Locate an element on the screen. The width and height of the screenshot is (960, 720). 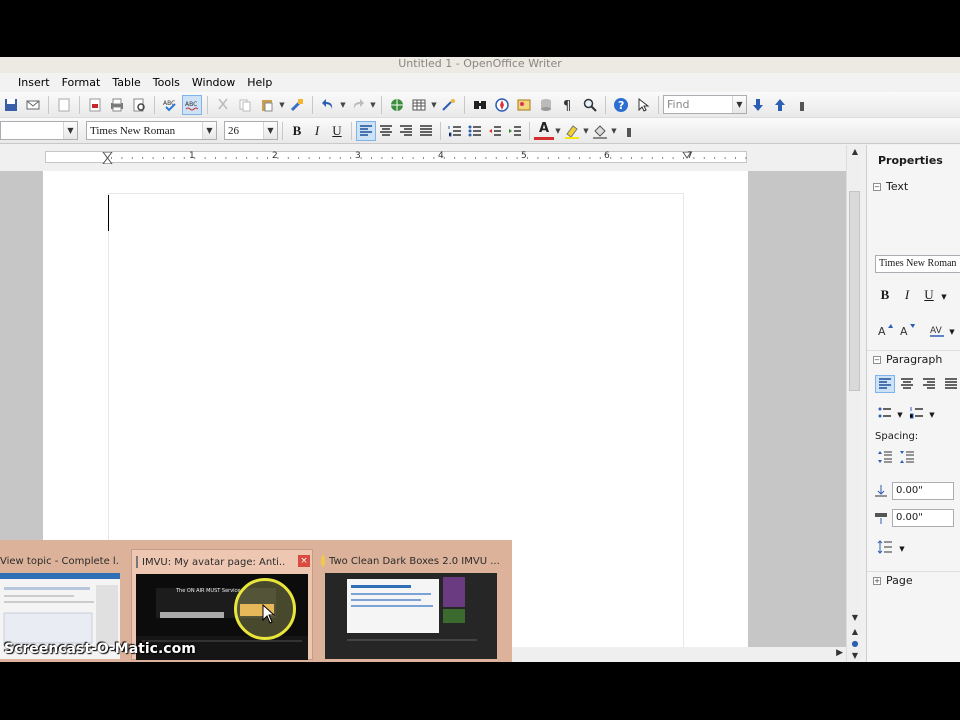
menu-insert: Insert is located at coordinates (34, 82).